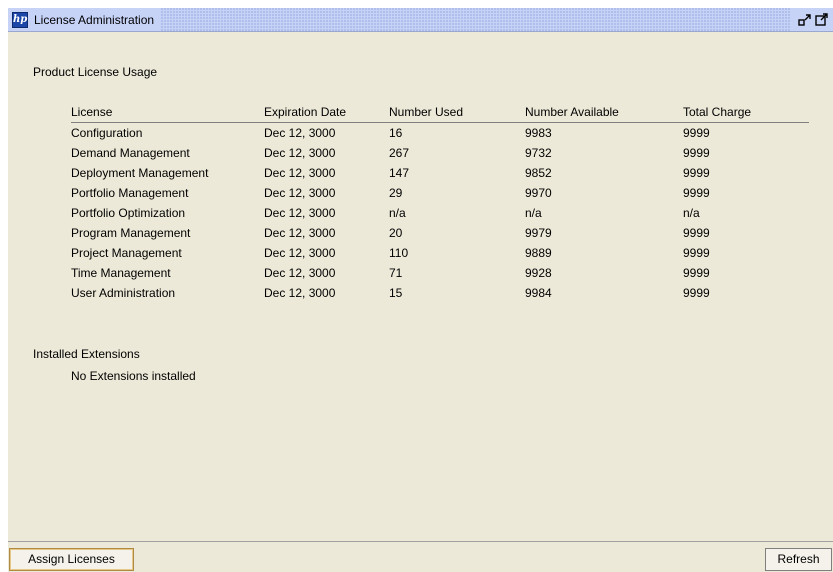  What do you see at coordinates (399, 153) in the screenshot?
I see `cell-number-used: 267` at bounding box center [399, 153].